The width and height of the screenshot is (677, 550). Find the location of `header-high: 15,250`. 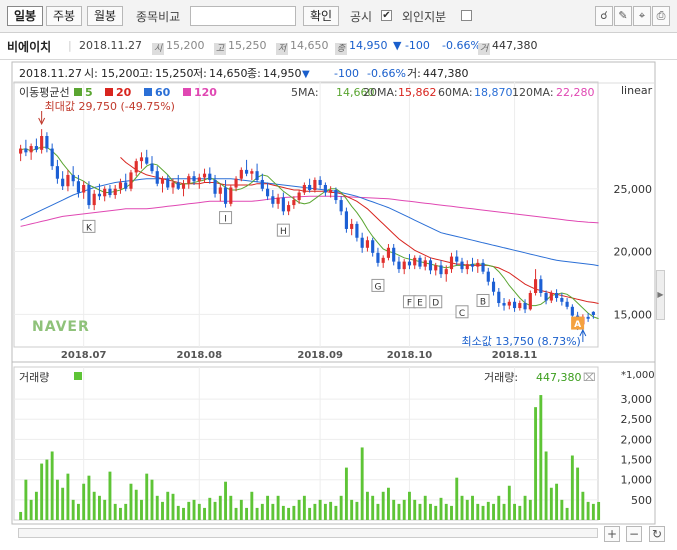

header-high: 15,250 is located at coordinates (174, 73).